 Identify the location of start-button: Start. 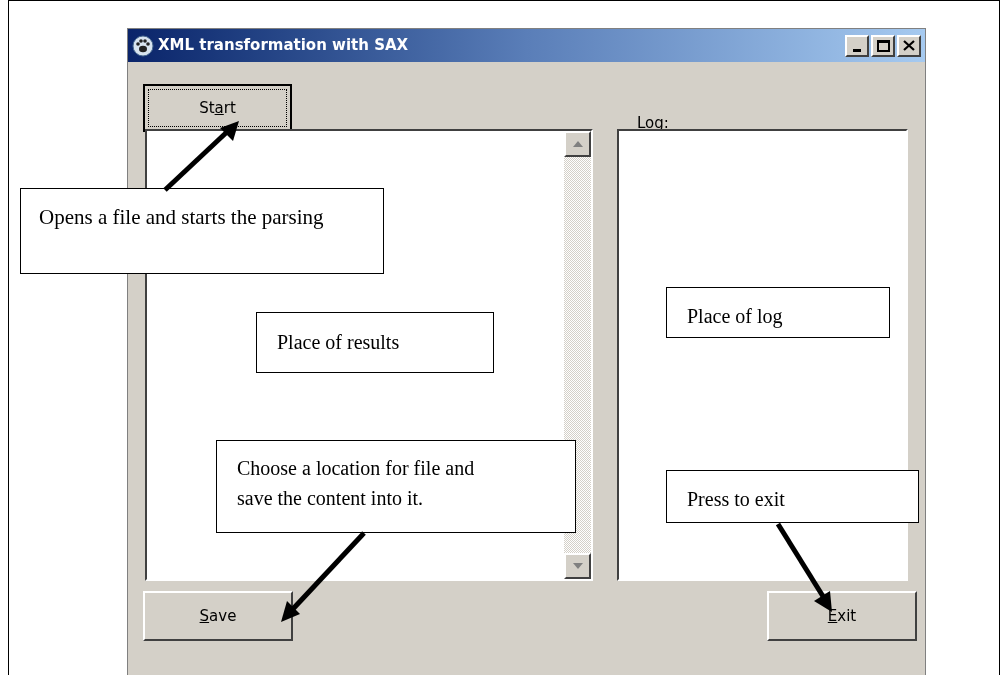
(217, 108).